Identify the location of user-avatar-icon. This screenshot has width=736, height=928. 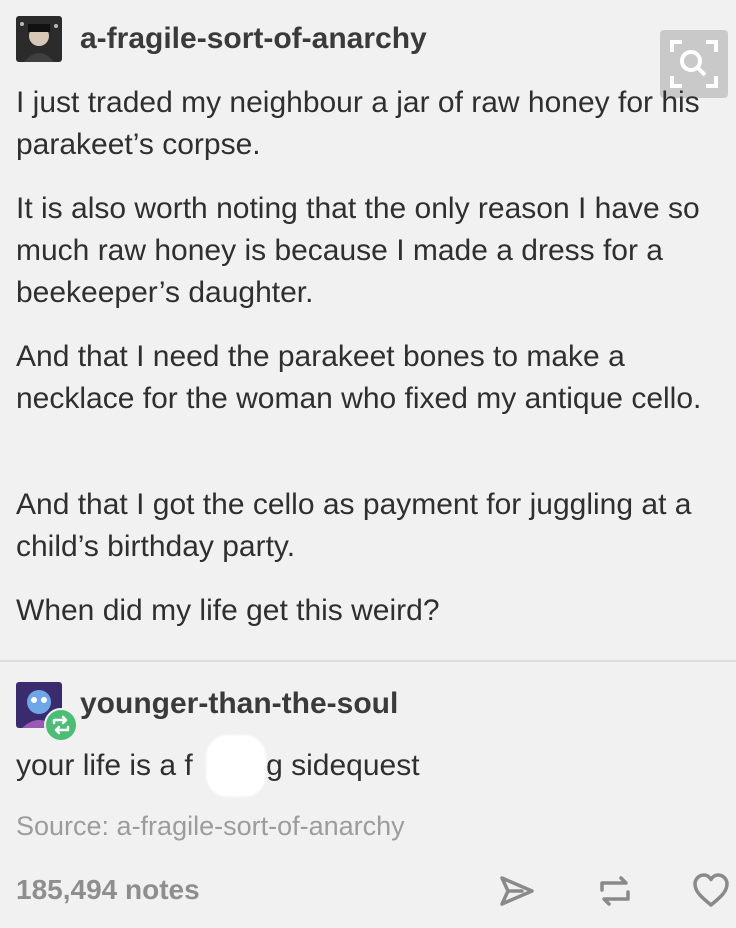
(39, 39).